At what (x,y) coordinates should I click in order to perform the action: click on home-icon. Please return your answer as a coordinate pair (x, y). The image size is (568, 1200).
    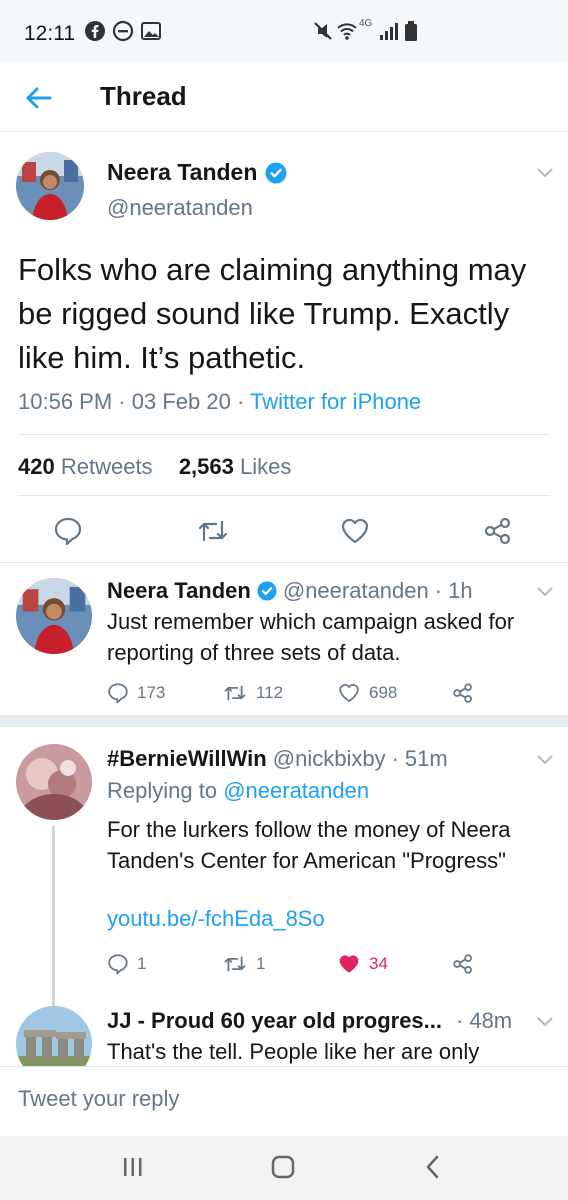
    Looking at the image, I should click on (283, 1167).